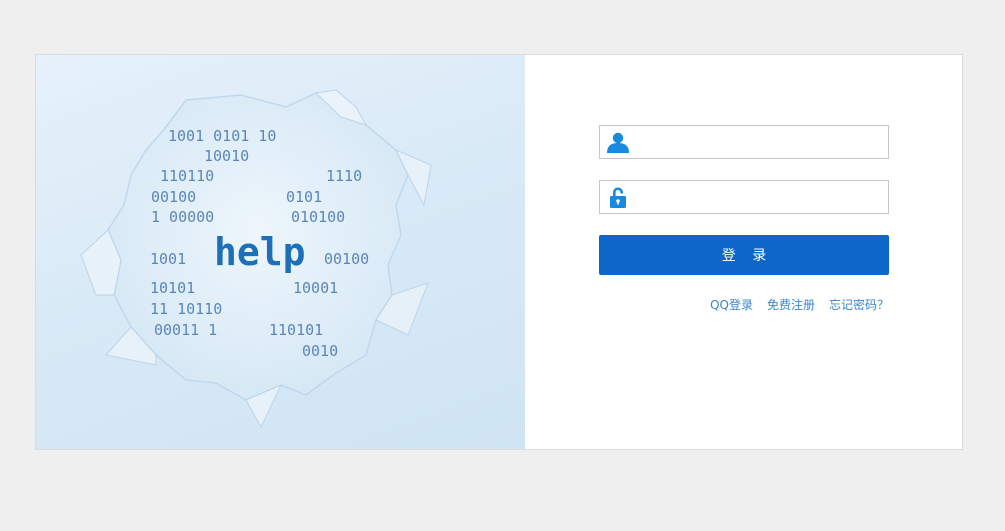 The width and height of the screenshot is (1005, 531). Describe the element at coordinates (182, 217) in the screenshot. I see `binary-line: 1 00000` at that location.